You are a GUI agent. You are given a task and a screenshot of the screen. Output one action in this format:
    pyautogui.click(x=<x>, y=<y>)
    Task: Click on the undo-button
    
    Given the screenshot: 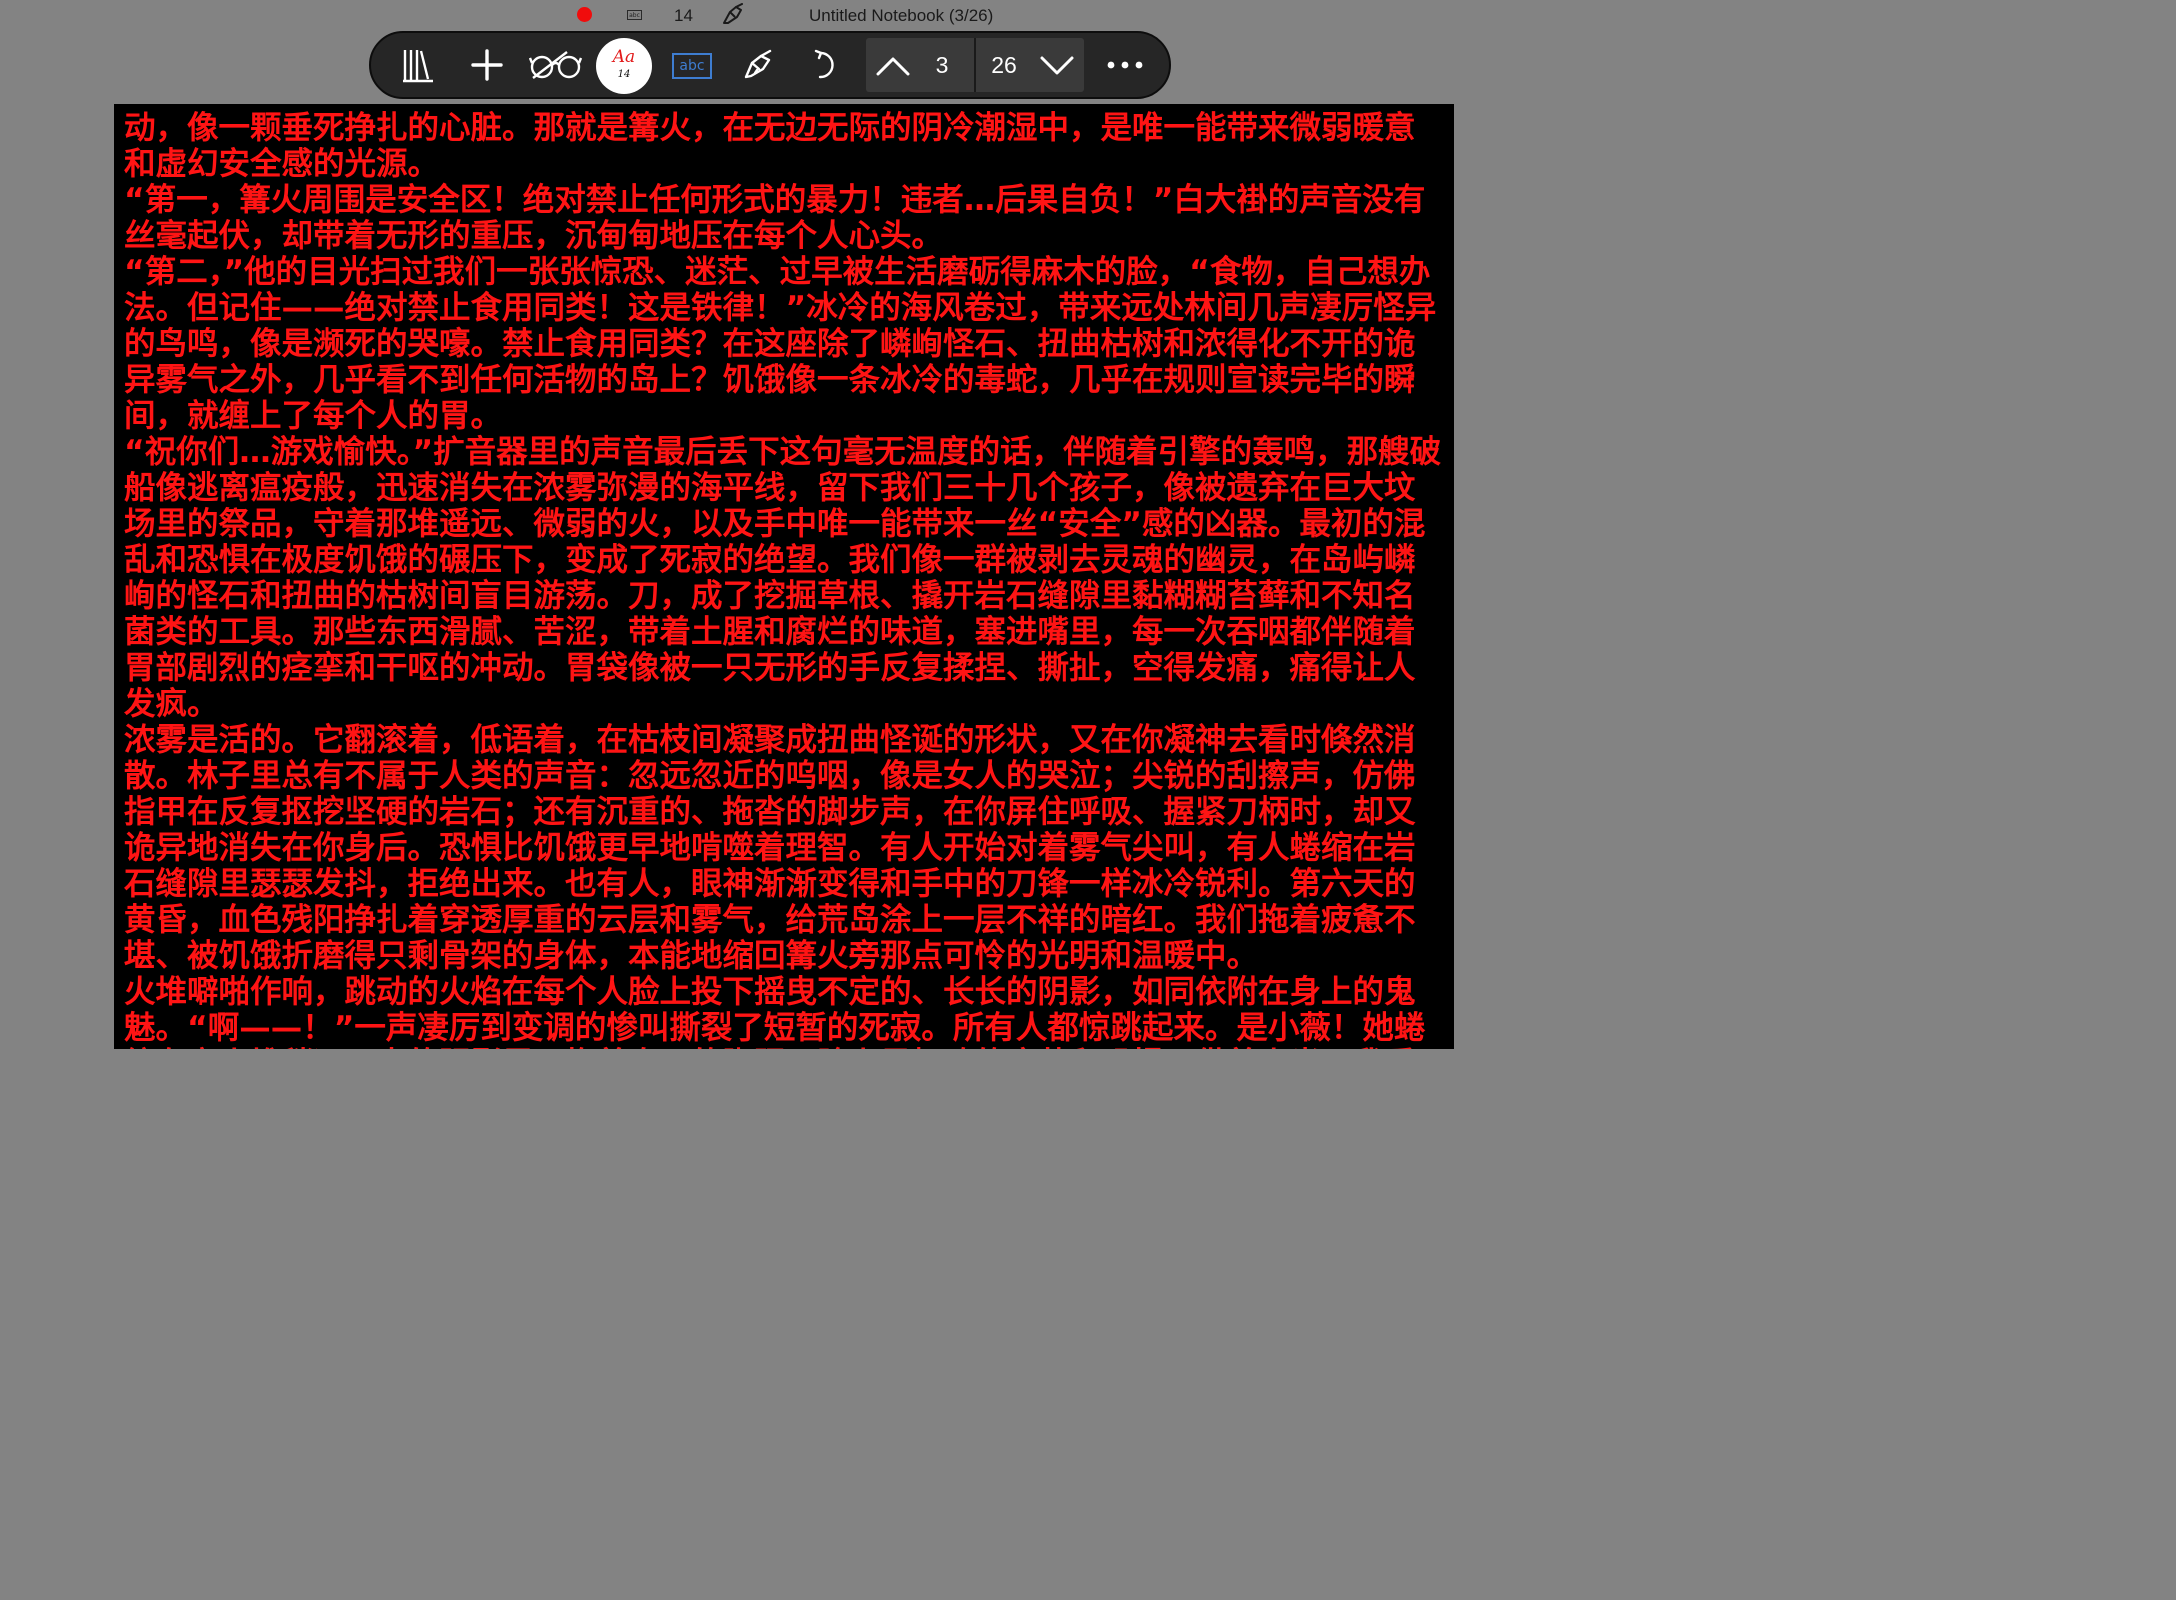 What is the action you would take?
    pyautogui.click(x=826, y=65)
    